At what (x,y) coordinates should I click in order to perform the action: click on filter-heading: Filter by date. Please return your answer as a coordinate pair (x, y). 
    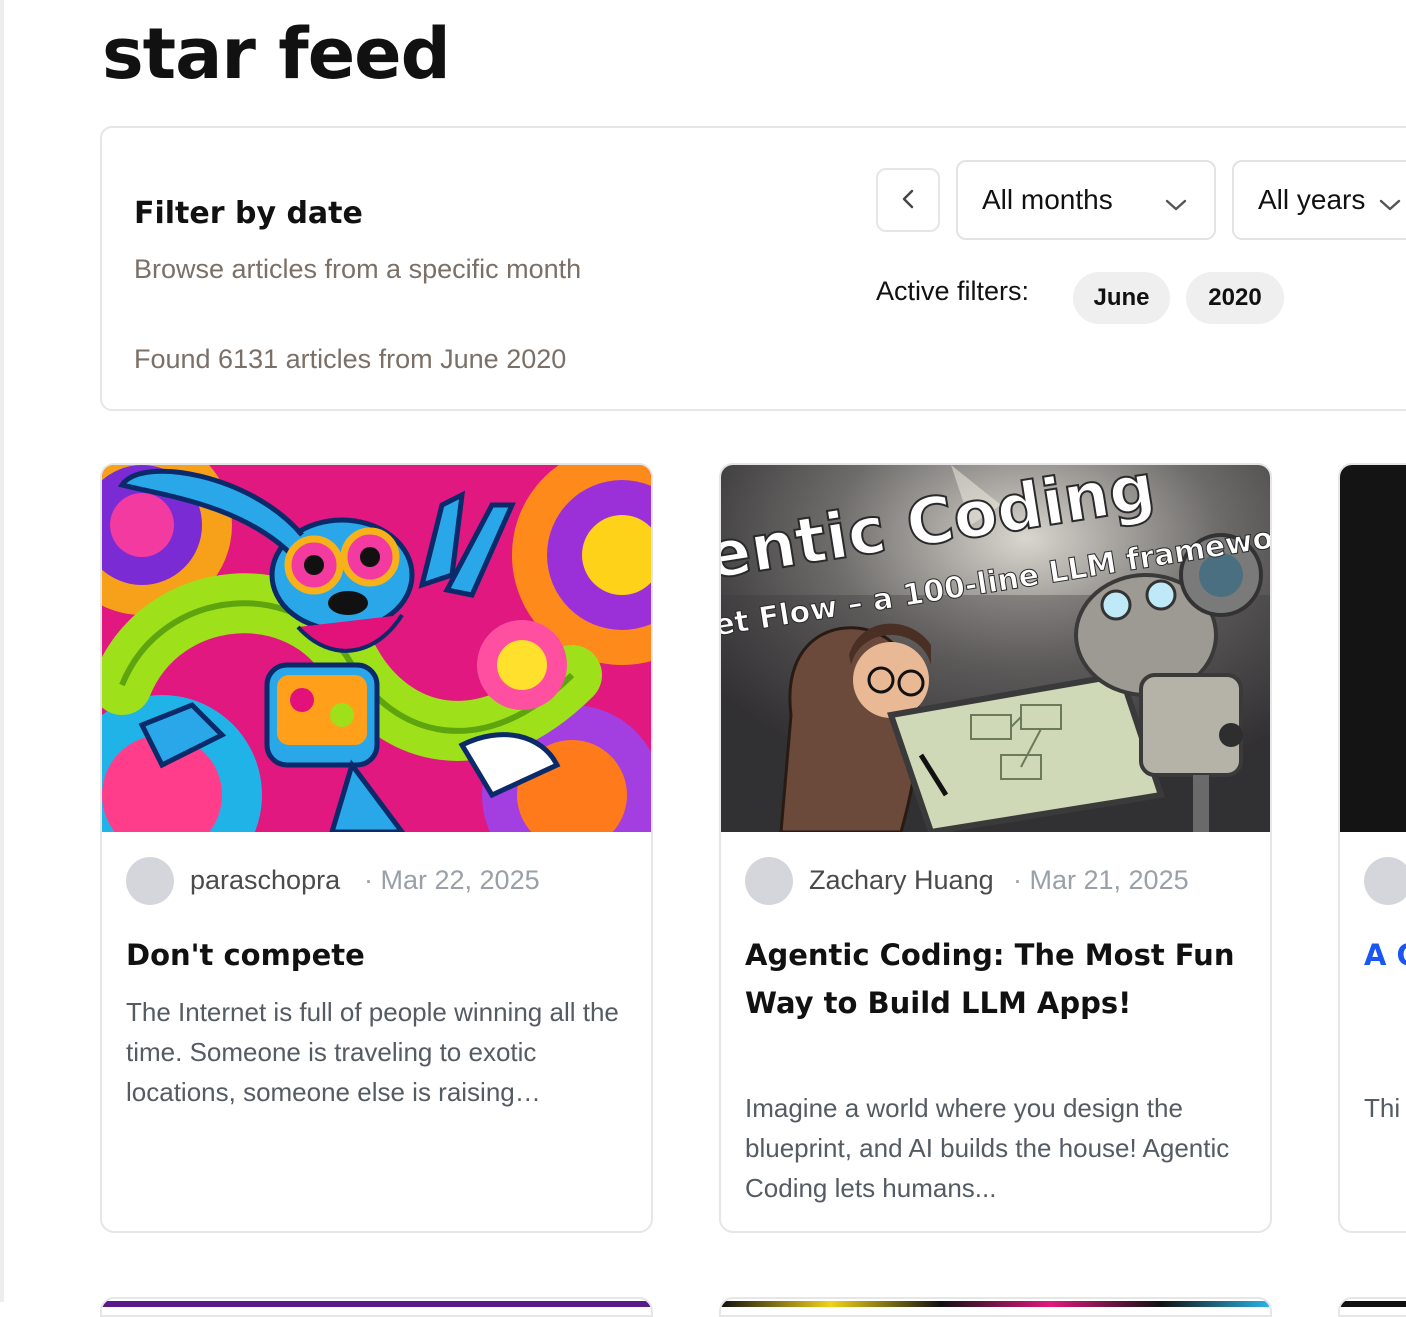
    Looking at the image, I should click on (248, 213).